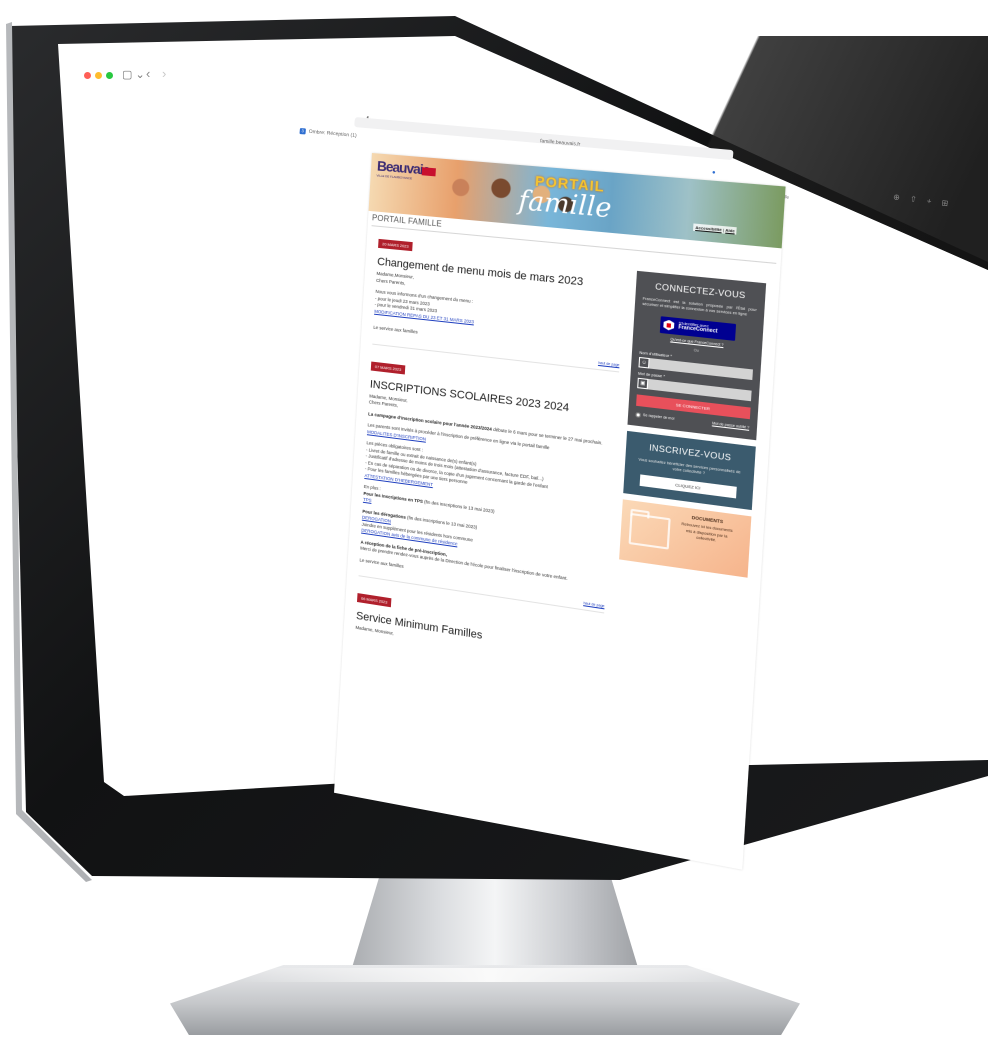  I want to click on folder-icon, so click(649, 531).